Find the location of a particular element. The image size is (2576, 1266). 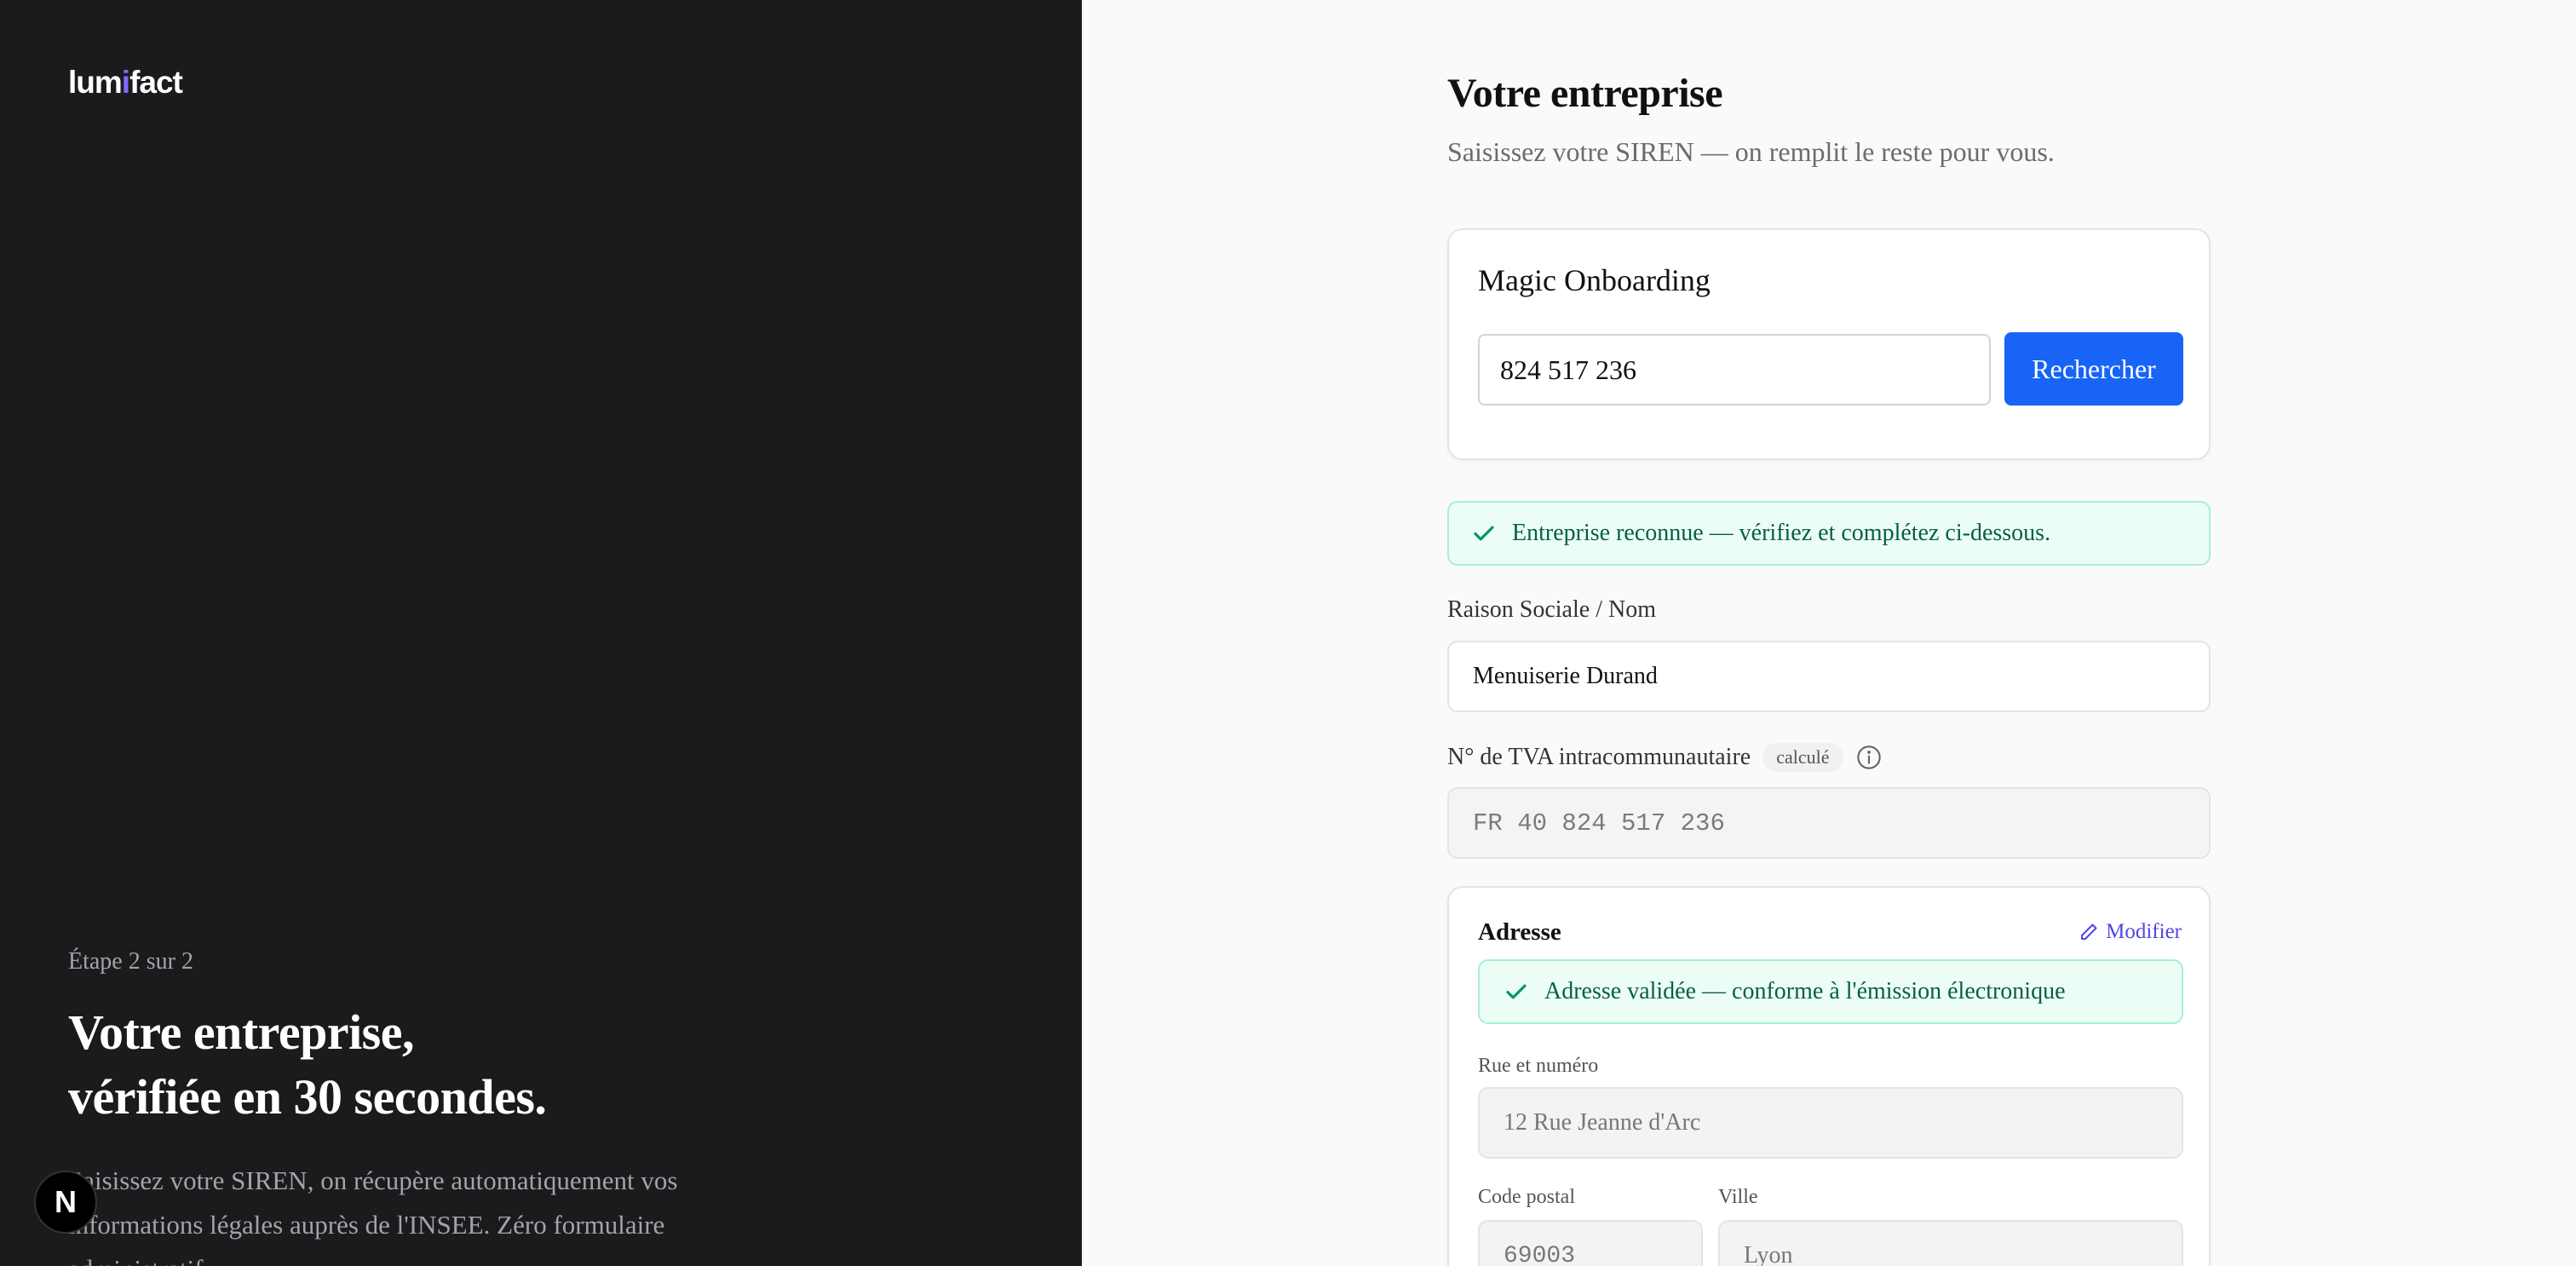

pencil-icon is located at coordinates (2089, 932).